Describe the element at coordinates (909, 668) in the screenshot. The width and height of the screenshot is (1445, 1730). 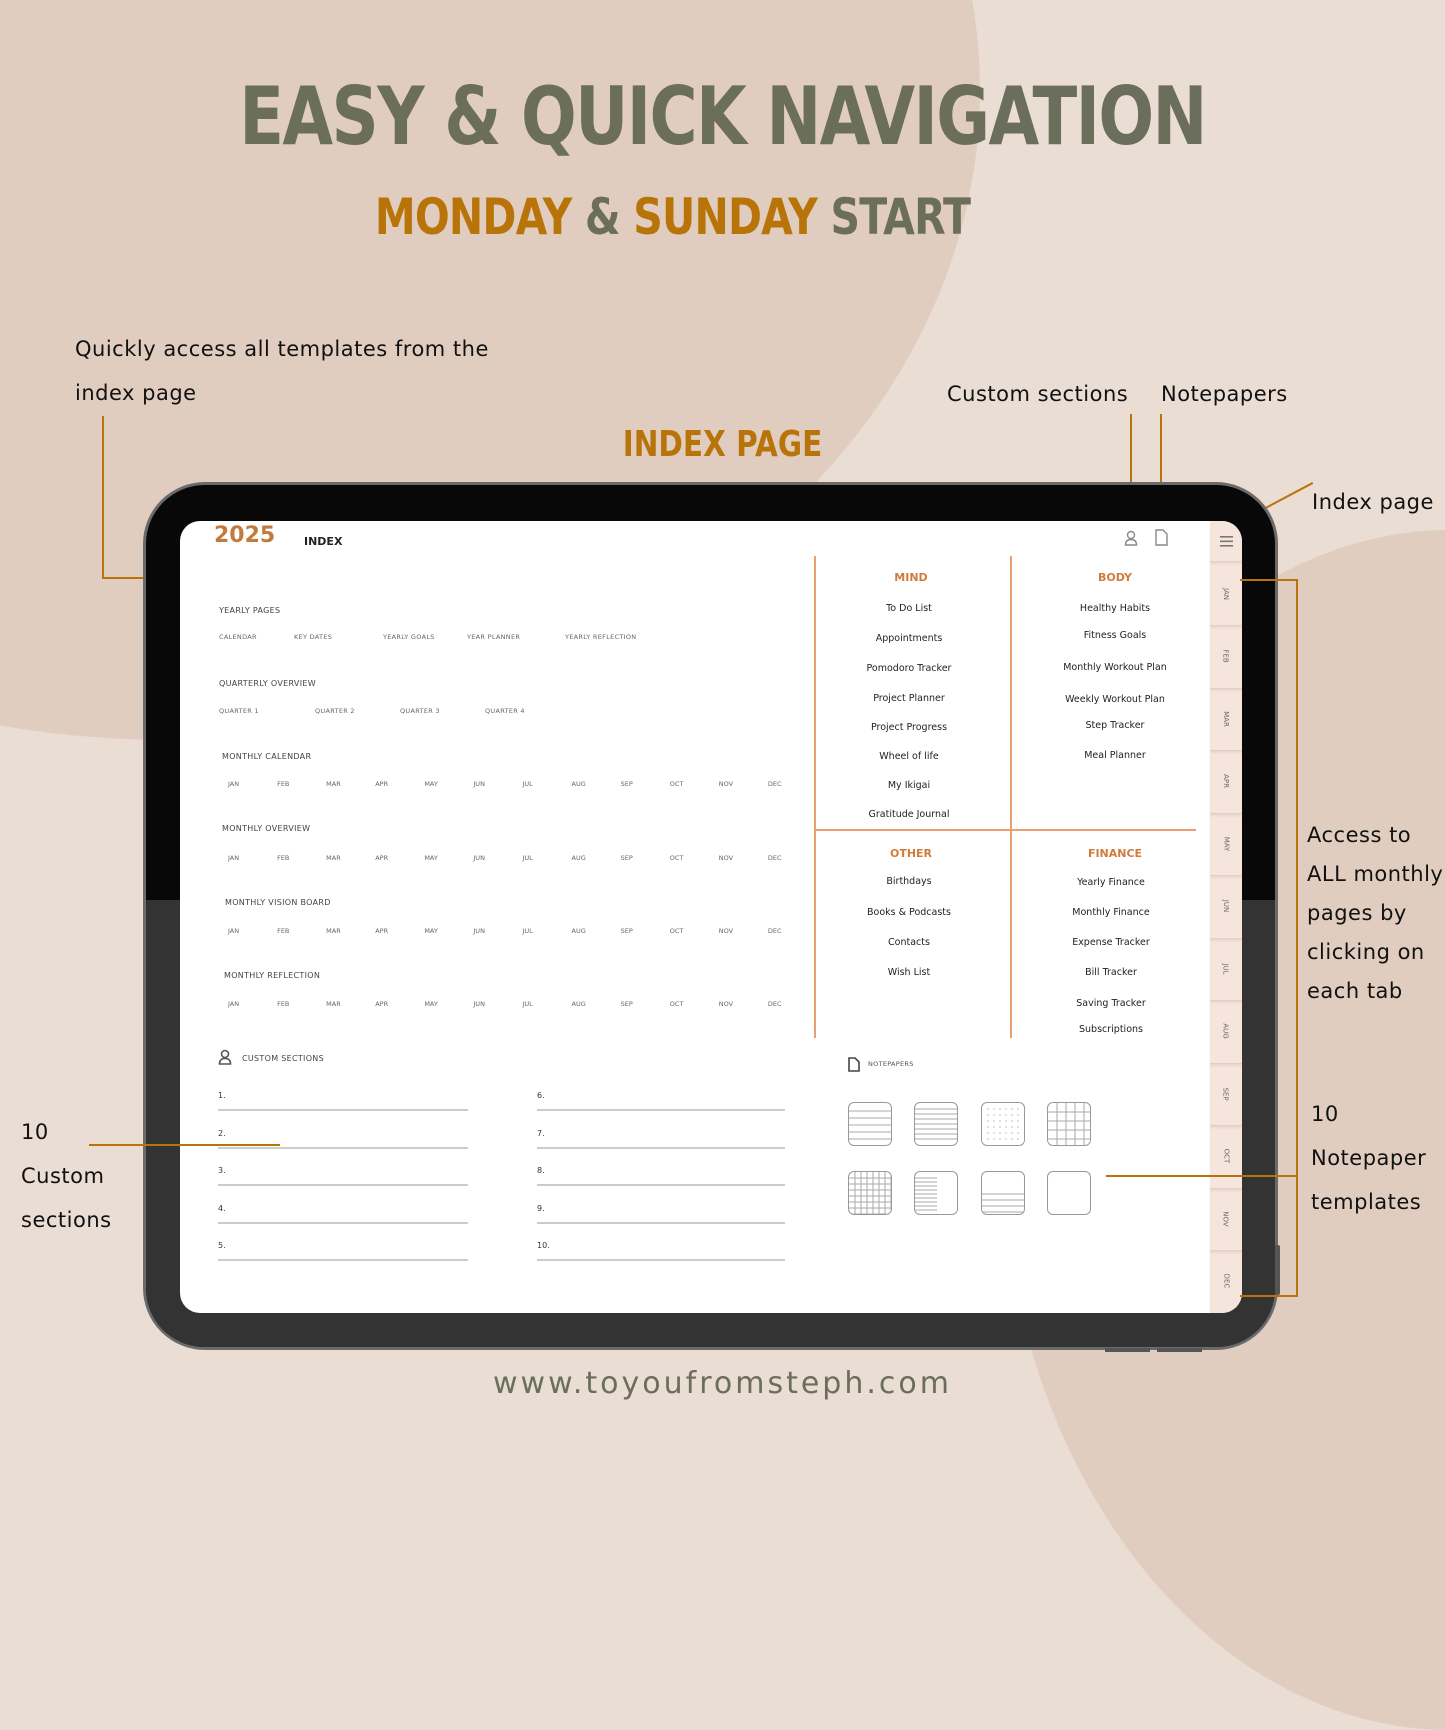
I see `category-link: Pomodoro Tracker` at that location.